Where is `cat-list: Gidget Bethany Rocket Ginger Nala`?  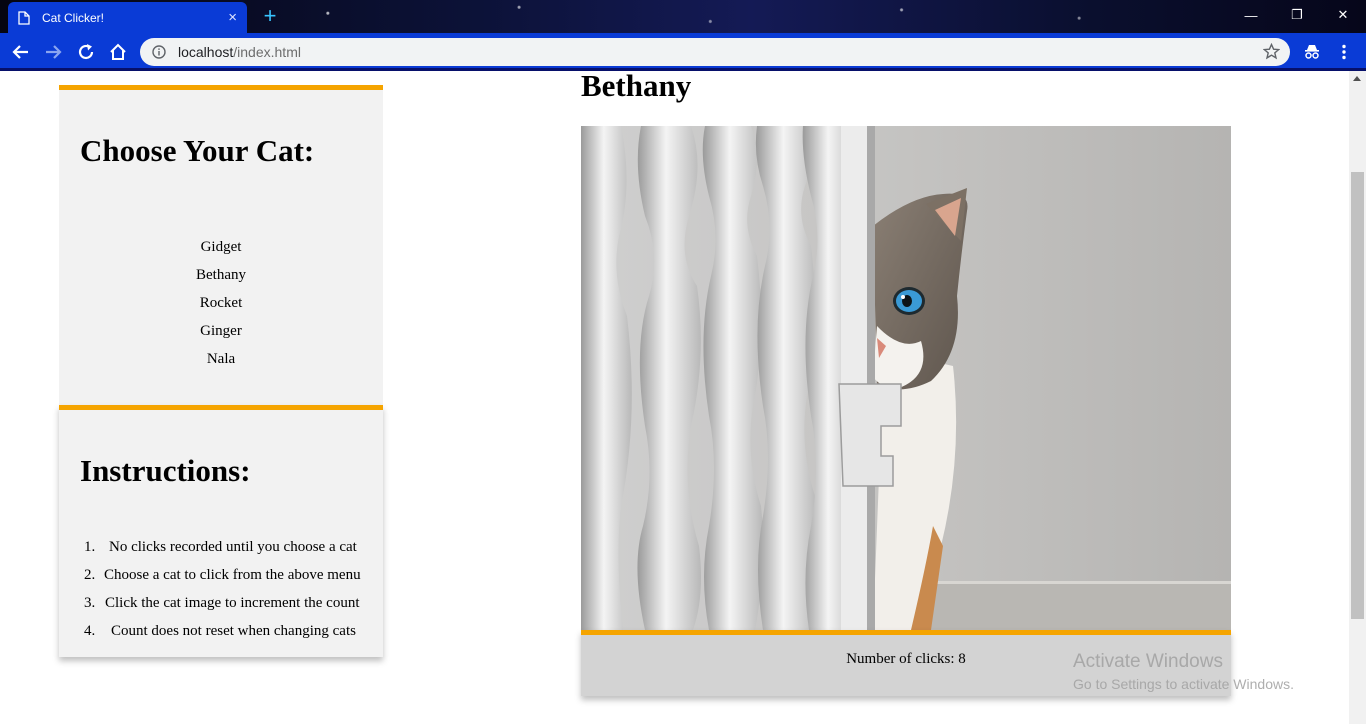 cat-list: Gidget Bethany Rocket Ginger Nala is located at coordinates (221, 303).